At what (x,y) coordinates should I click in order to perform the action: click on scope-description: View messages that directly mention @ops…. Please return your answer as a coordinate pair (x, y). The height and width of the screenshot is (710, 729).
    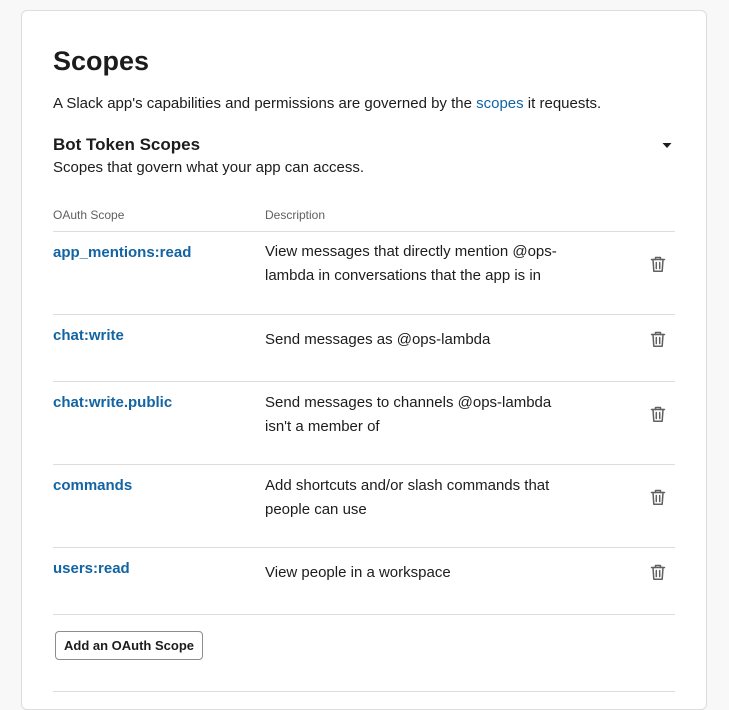
    Looking at the image, I should click on (430, 264).